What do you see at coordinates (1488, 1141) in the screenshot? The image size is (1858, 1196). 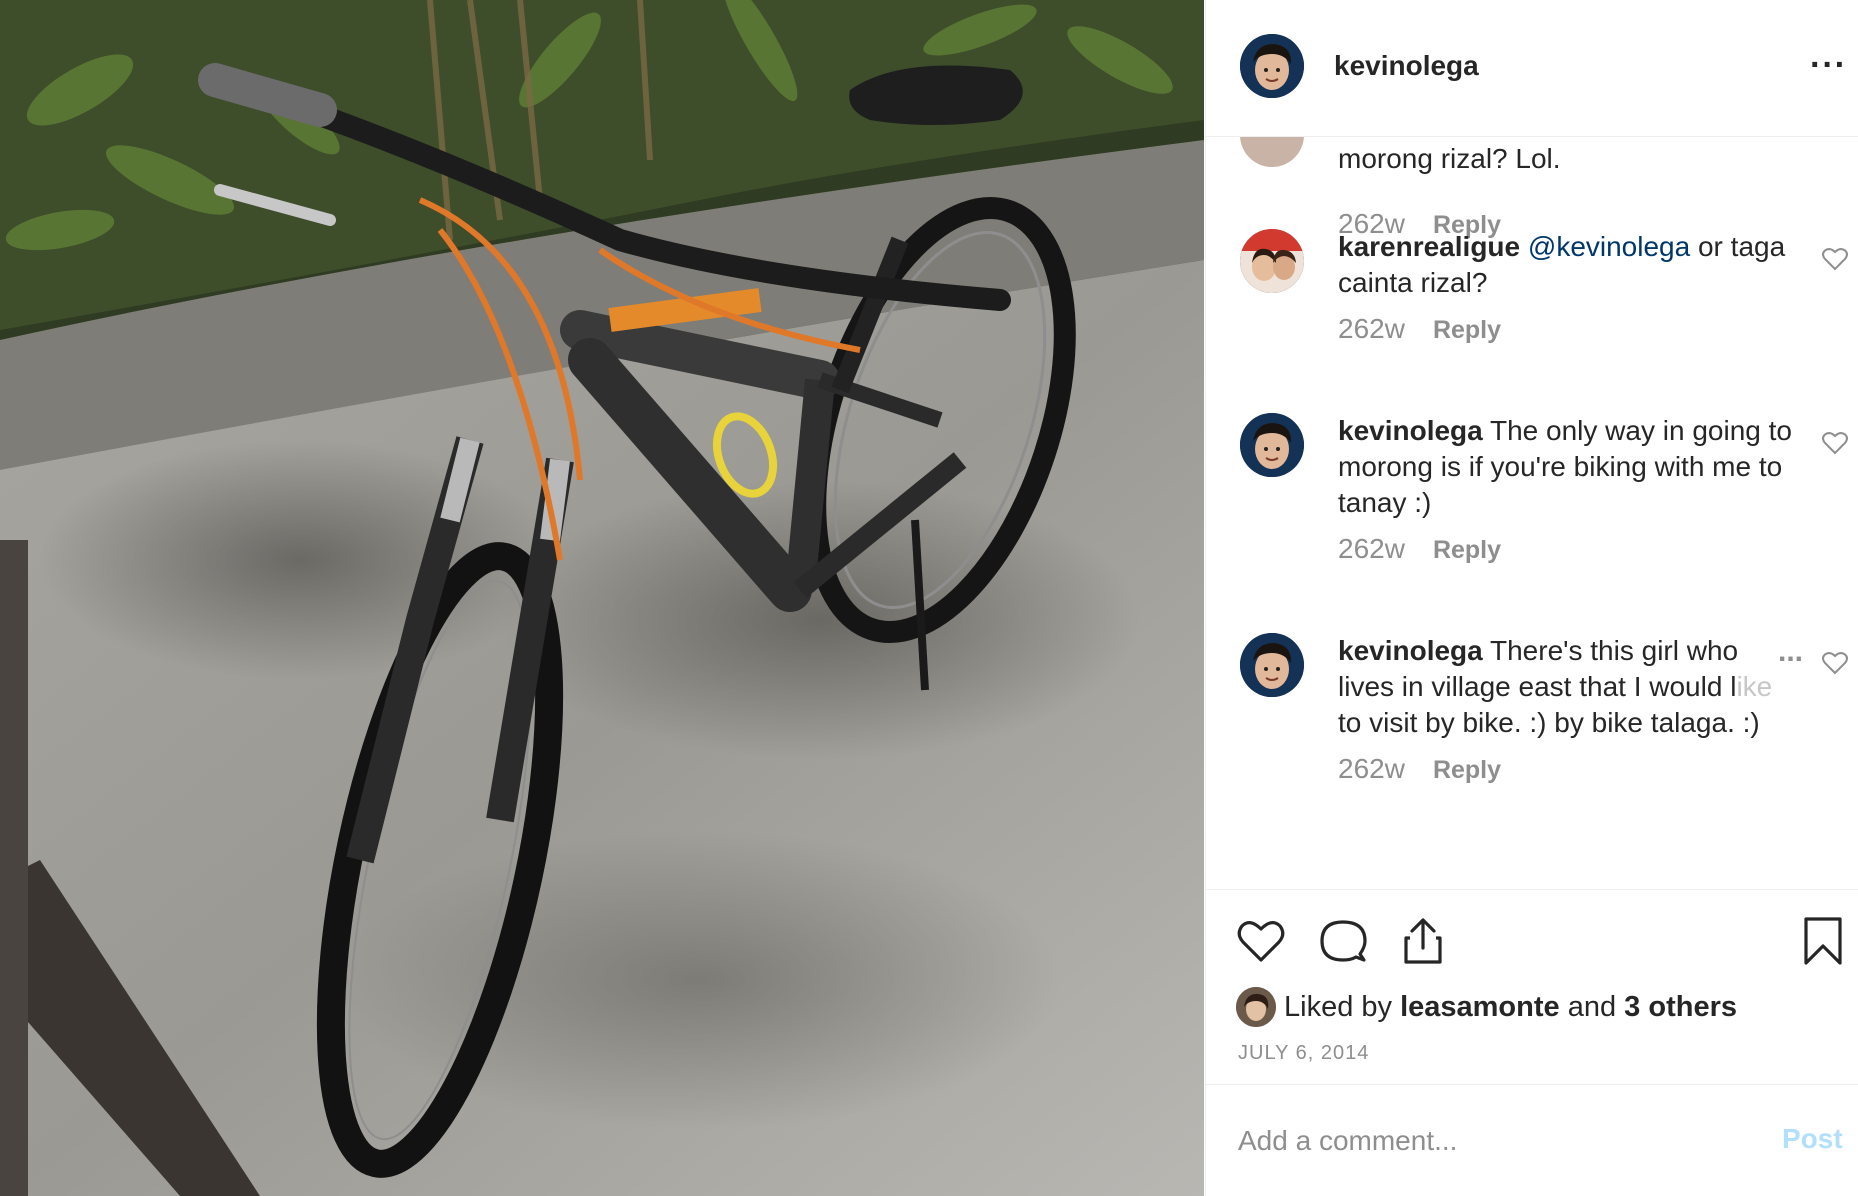 I see `add-comment-input` at bounding box center [1488, 1141].